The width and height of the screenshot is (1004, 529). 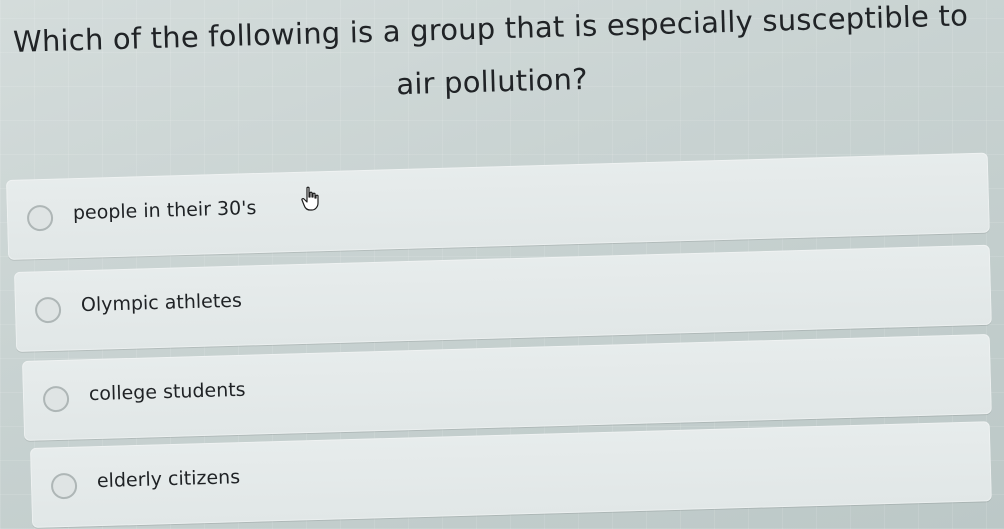 I want to click on answer-option-label: elderly citizens, so click(x=168, y=479).